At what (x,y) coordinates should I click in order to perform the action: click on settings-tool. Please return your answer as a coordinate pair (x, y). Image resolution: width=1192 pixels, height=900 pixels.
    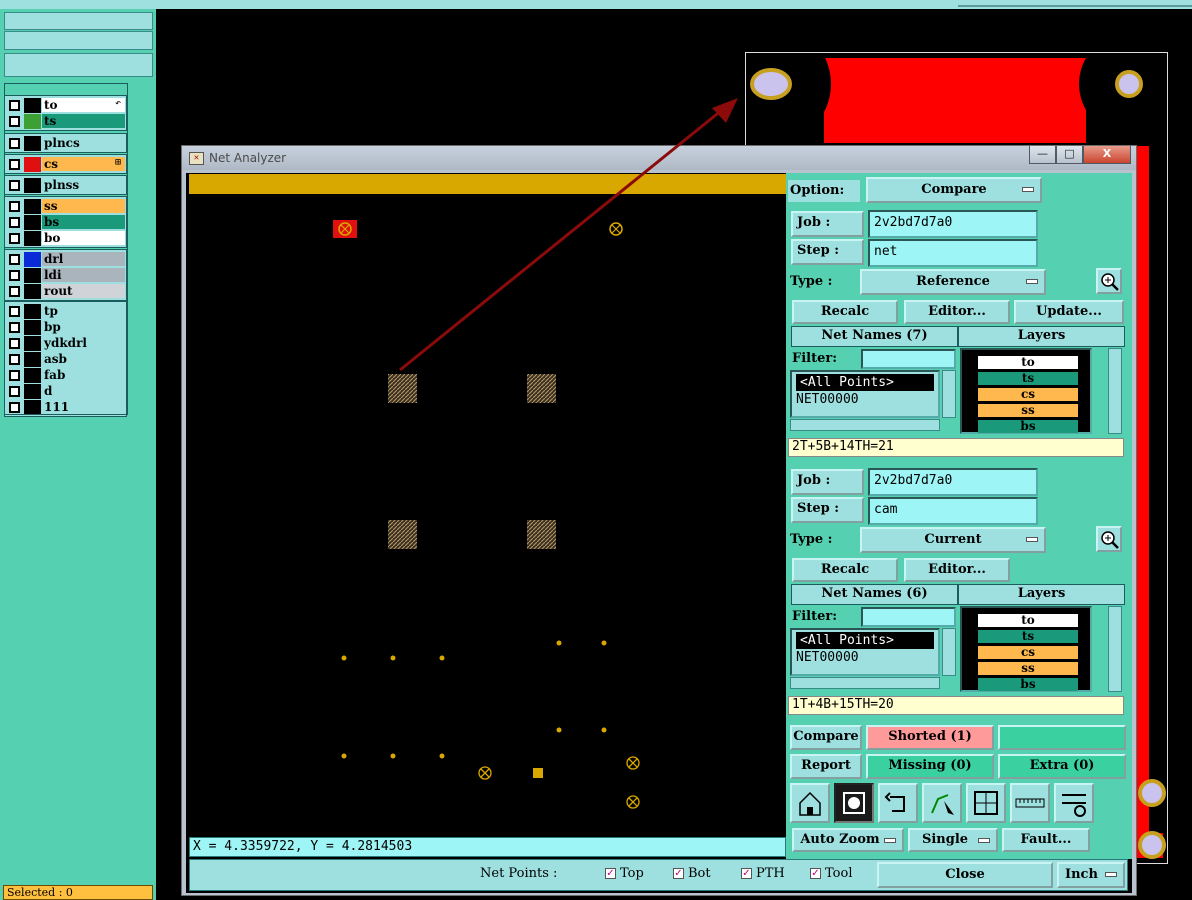
    Looking at the image, I should click on (1074, 803).